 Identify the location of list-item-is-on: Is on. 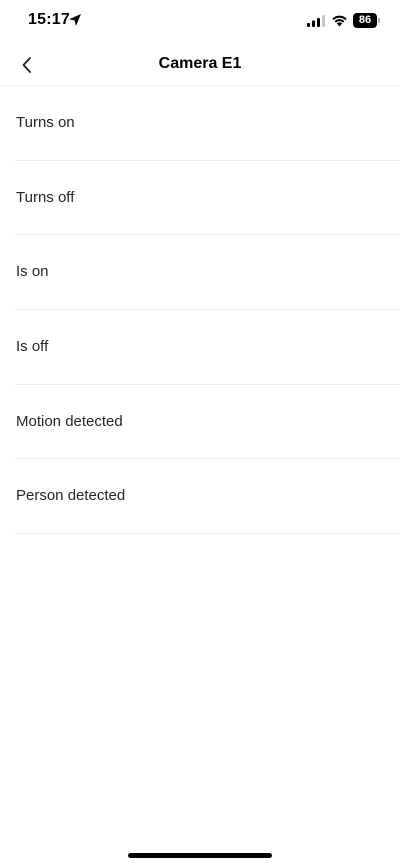
(200, 272).